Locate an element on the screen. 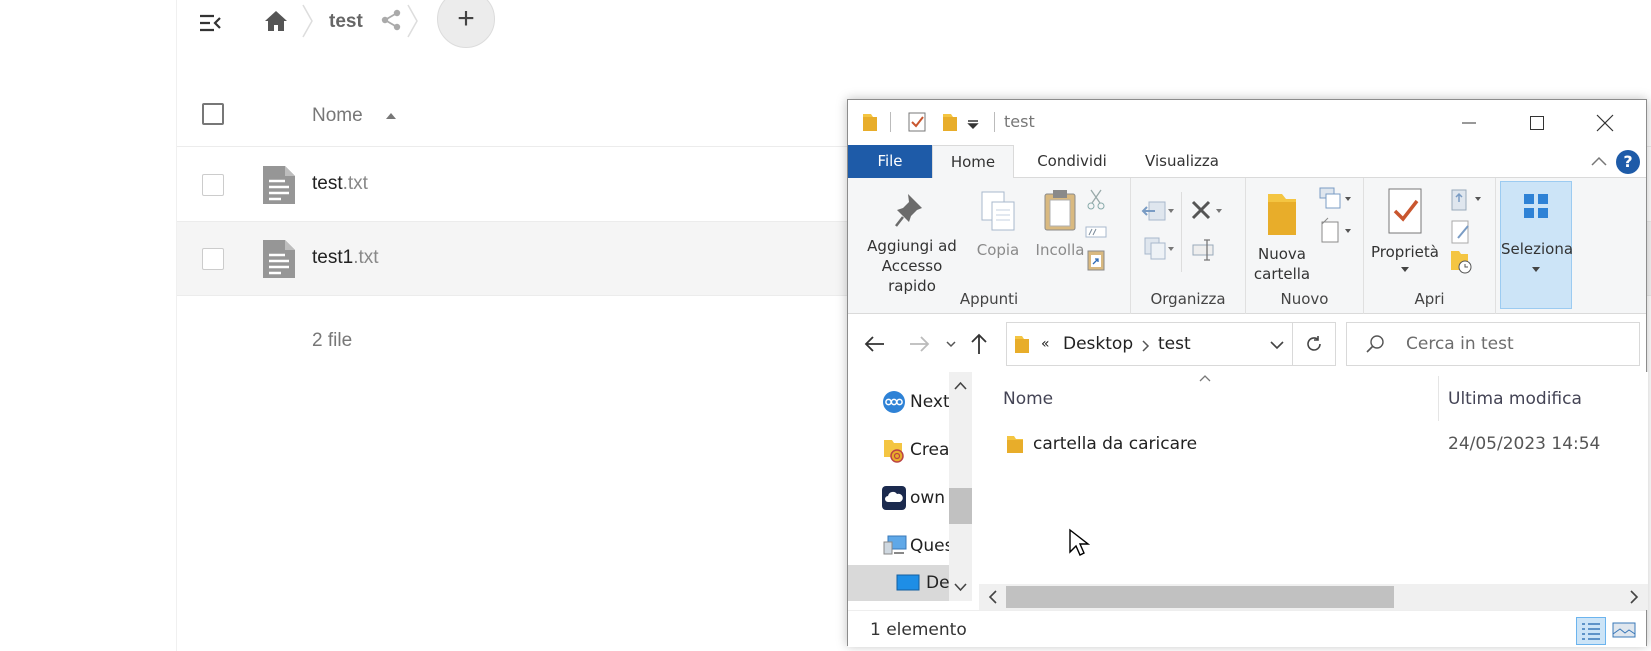  nav-item-label: Crea is located at coordinates (930, 450).